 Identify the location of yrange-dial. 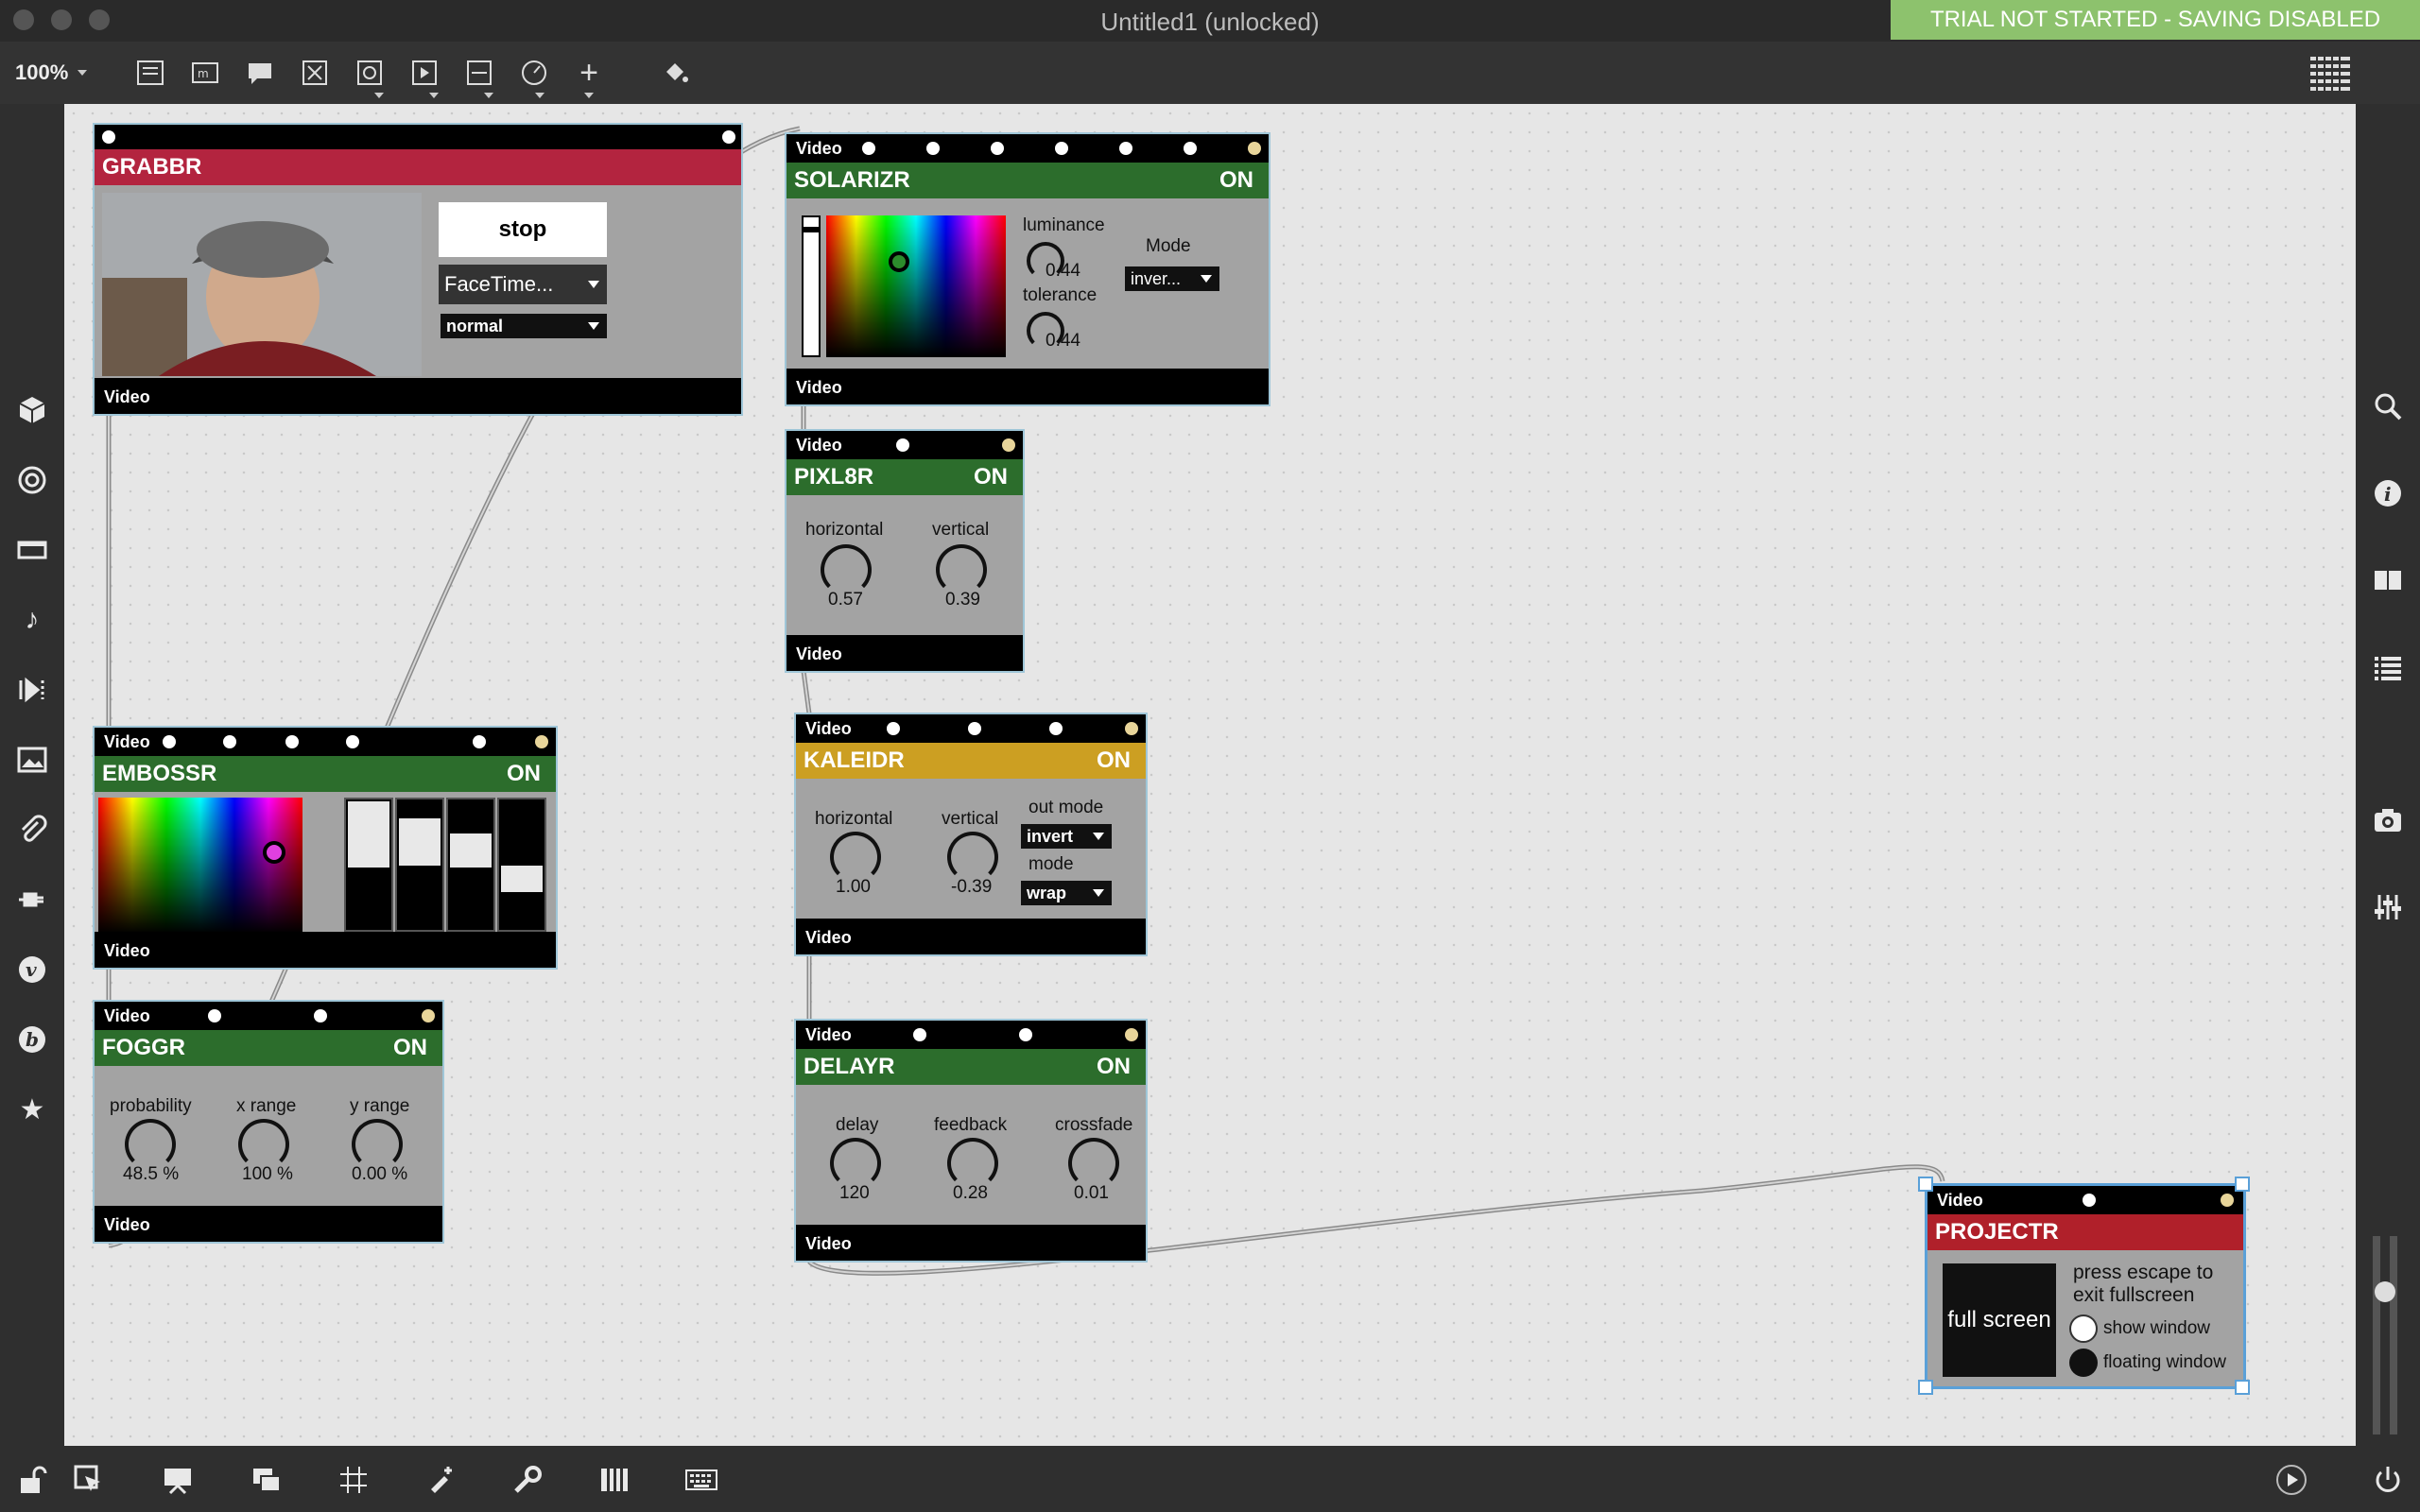
(377, 1144).